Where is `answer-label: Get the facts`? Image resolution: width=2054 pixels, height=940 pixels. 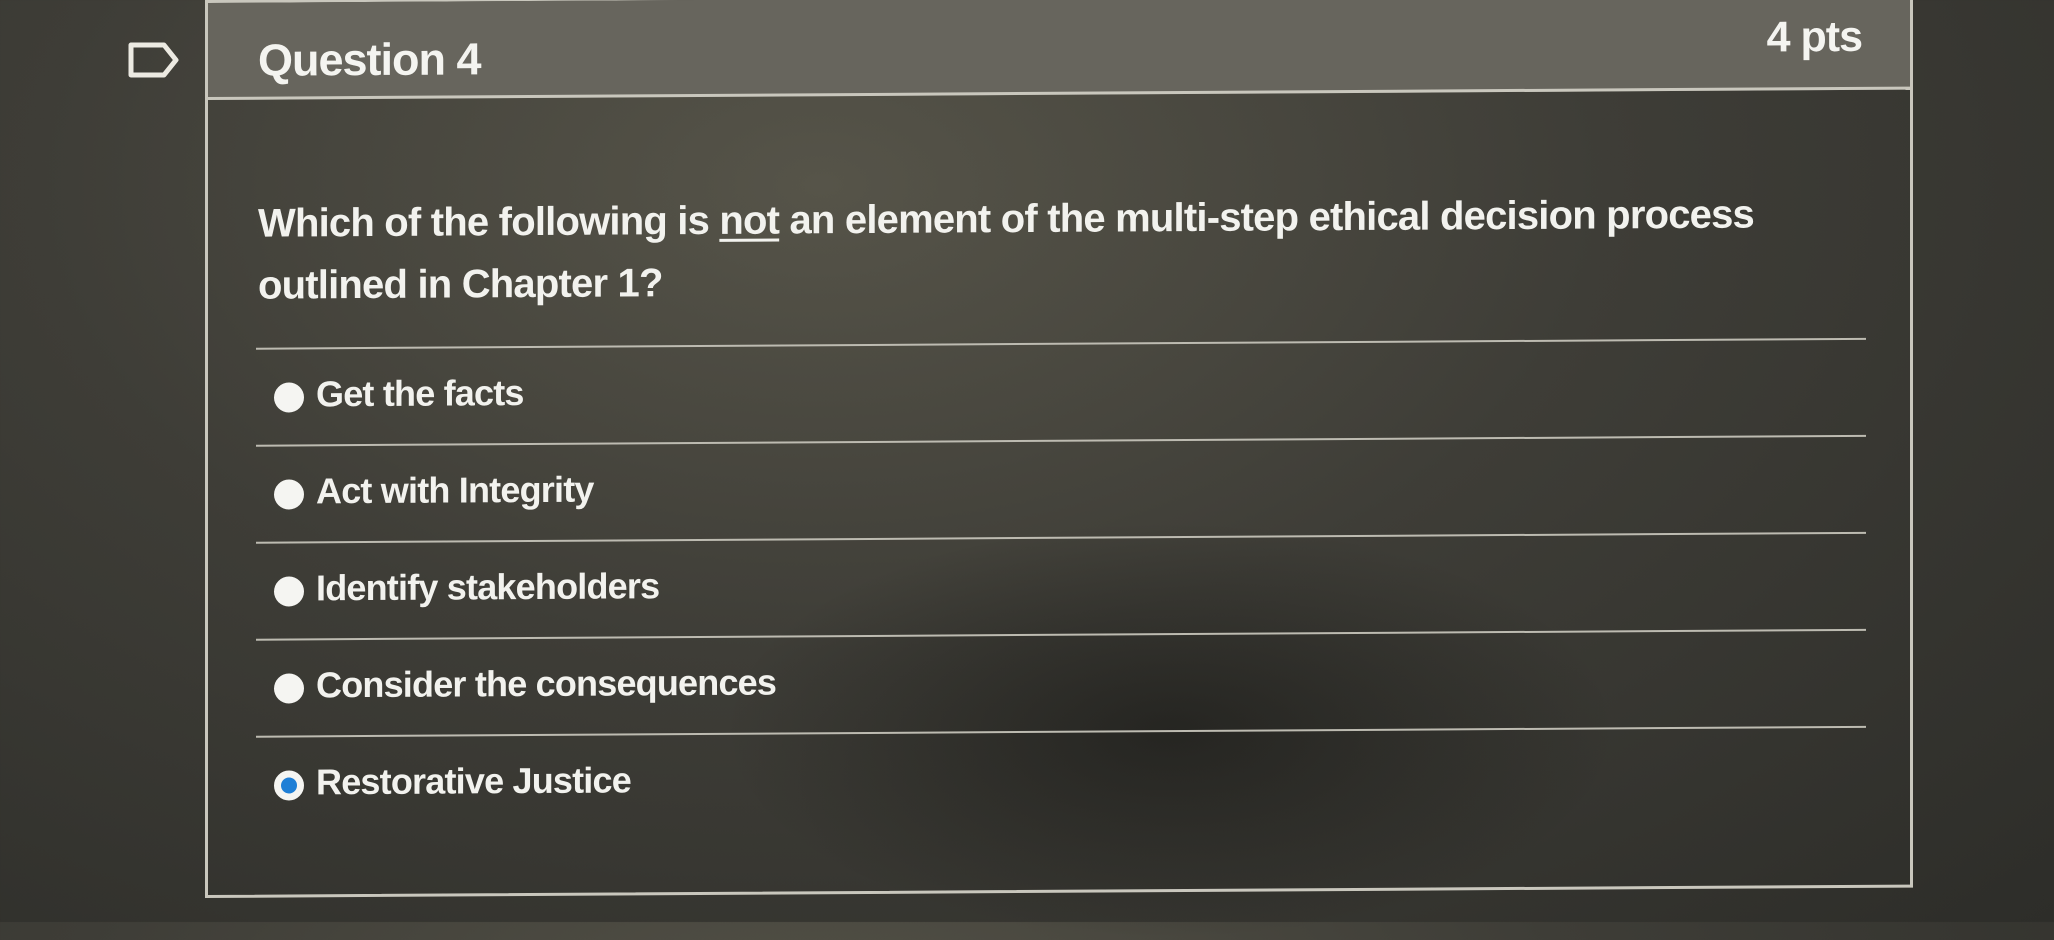 answer-label: Get the facts is located at coordinates (420, 393).